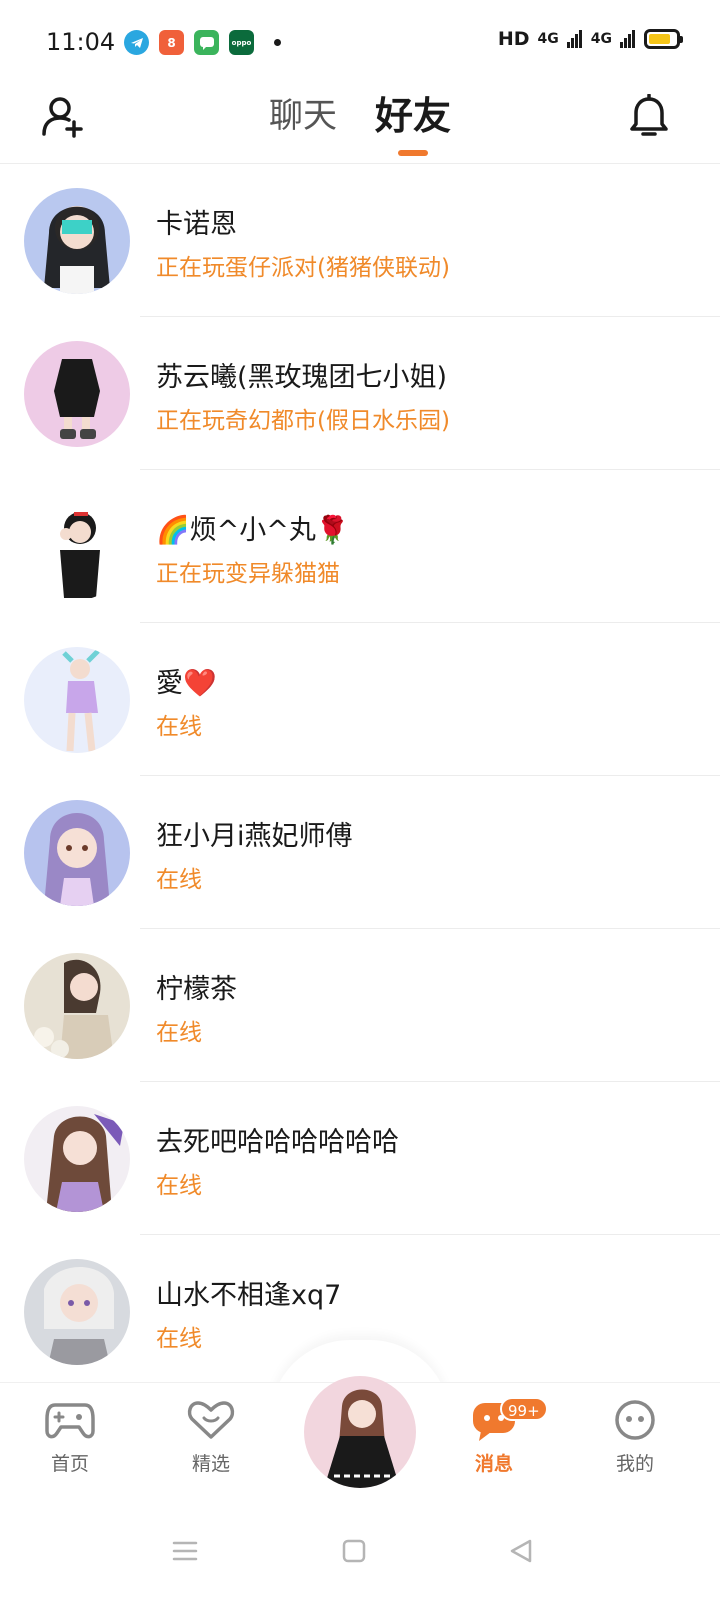  What do you see at coordinates (210, 1464) in the screenshot?
I see `nav-featured-label: 精选` at bounding box center [210, 1464].